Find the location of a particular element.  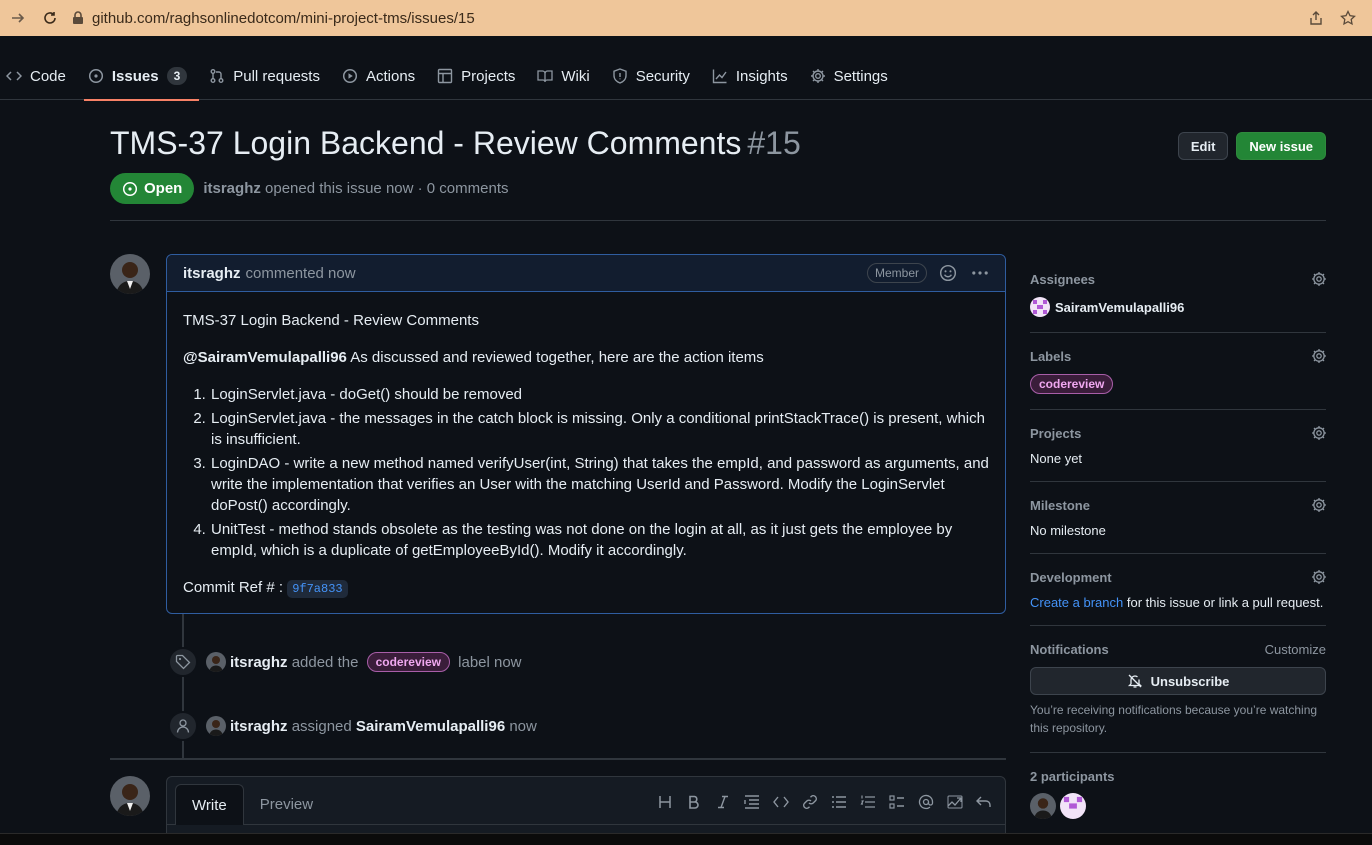

commit-ref: Commit Ref # : 9f7a833 is located at coordinates (586, 588).